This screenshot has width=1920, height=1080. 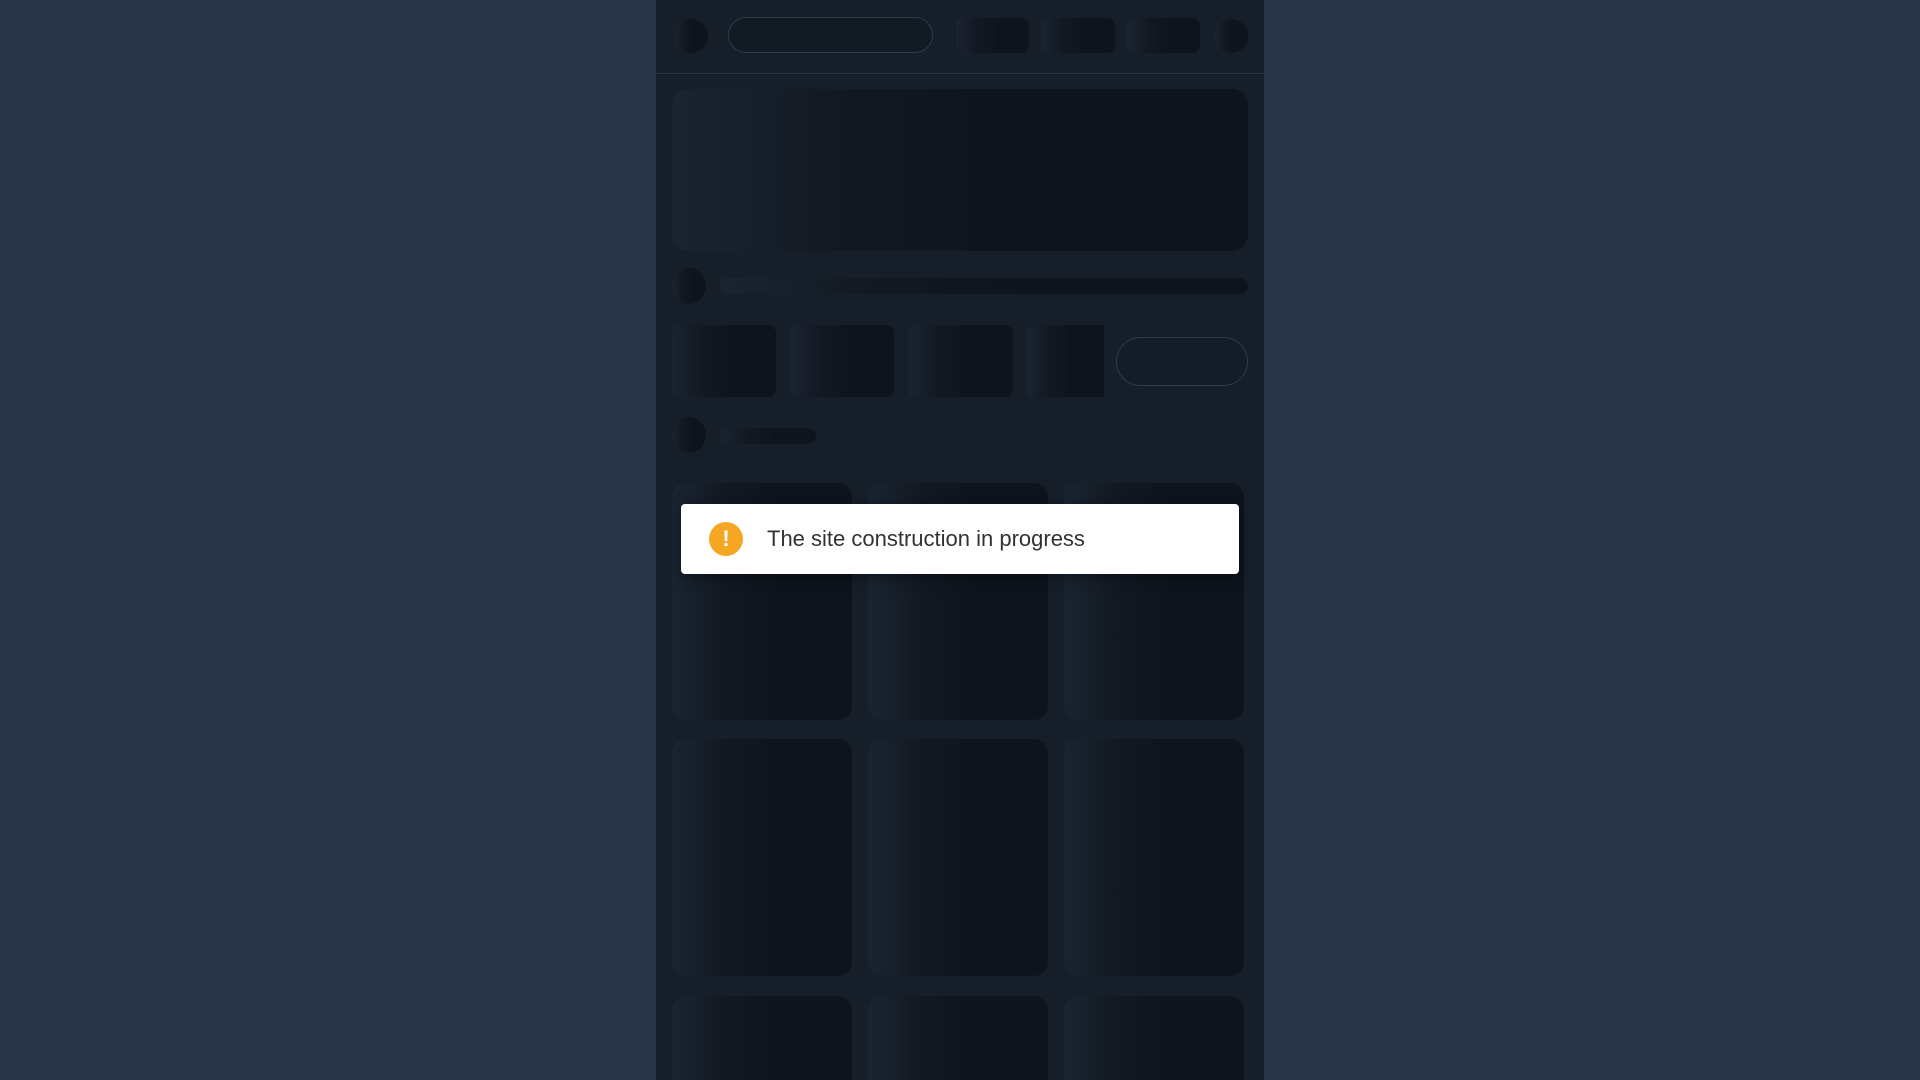 I want to click on section-icon-placeholder, so click(x=689, y=435).